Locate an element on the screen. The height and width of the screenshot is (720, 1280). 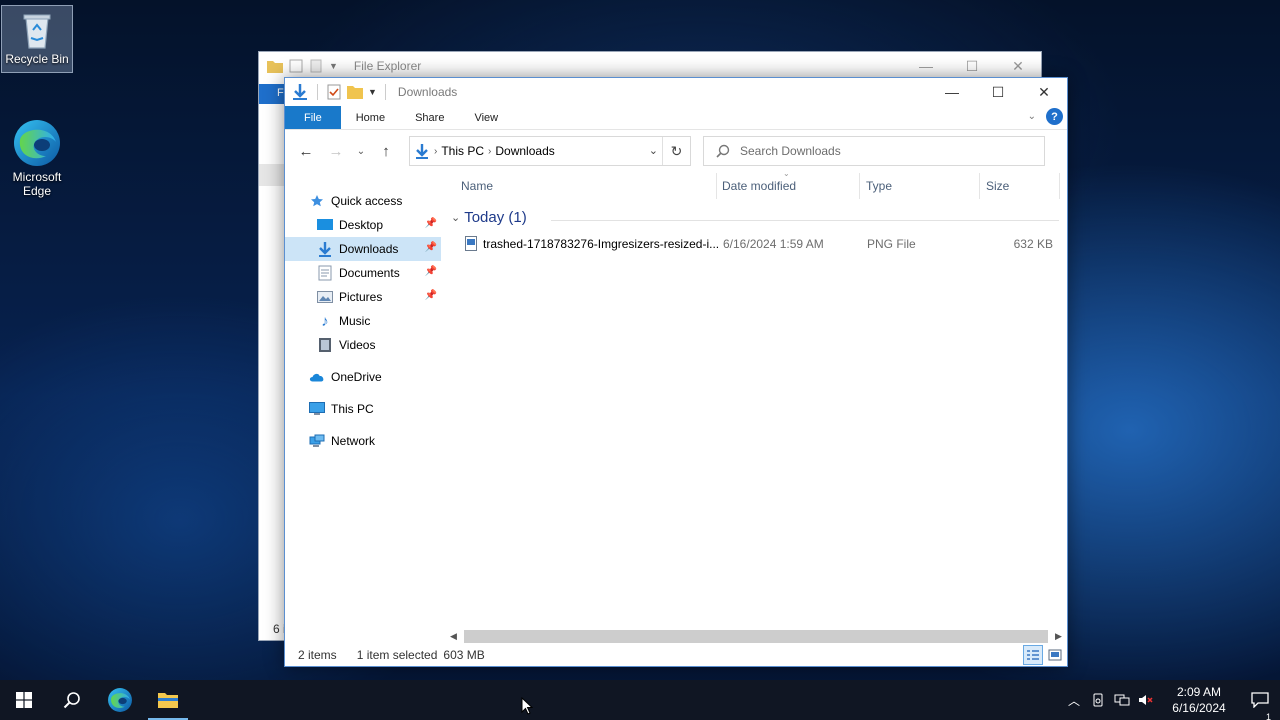
status-bar: 2 items 1 item selected 603 MB is located at coordinates (676, 655).